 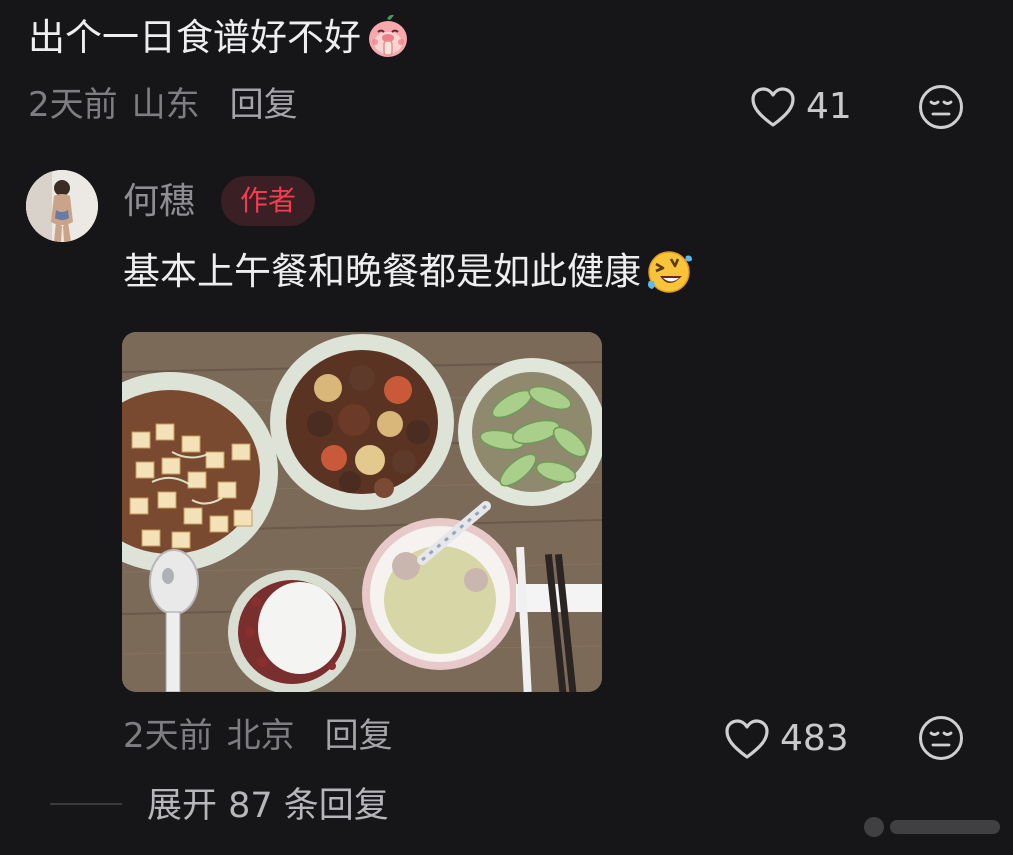 I want to click on reply-text: 基本上午餐和晚餐都是如此健康, so click(x=407, y=272).